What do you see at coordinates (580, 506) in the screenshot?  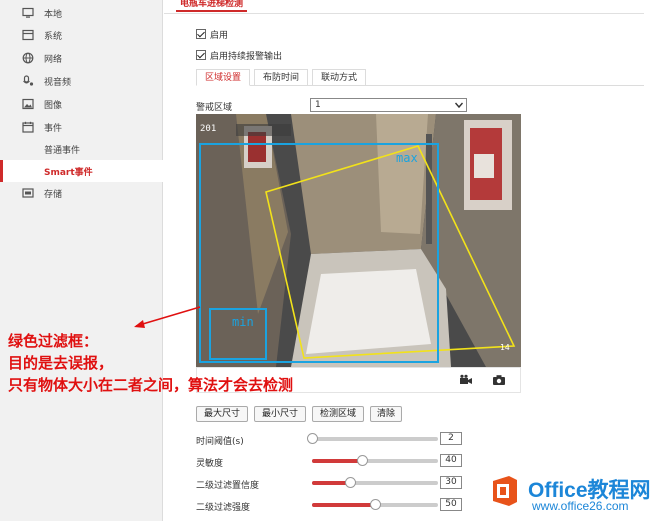 I see `watermark-url: www.office26.com` at bounding box center [580, 506].